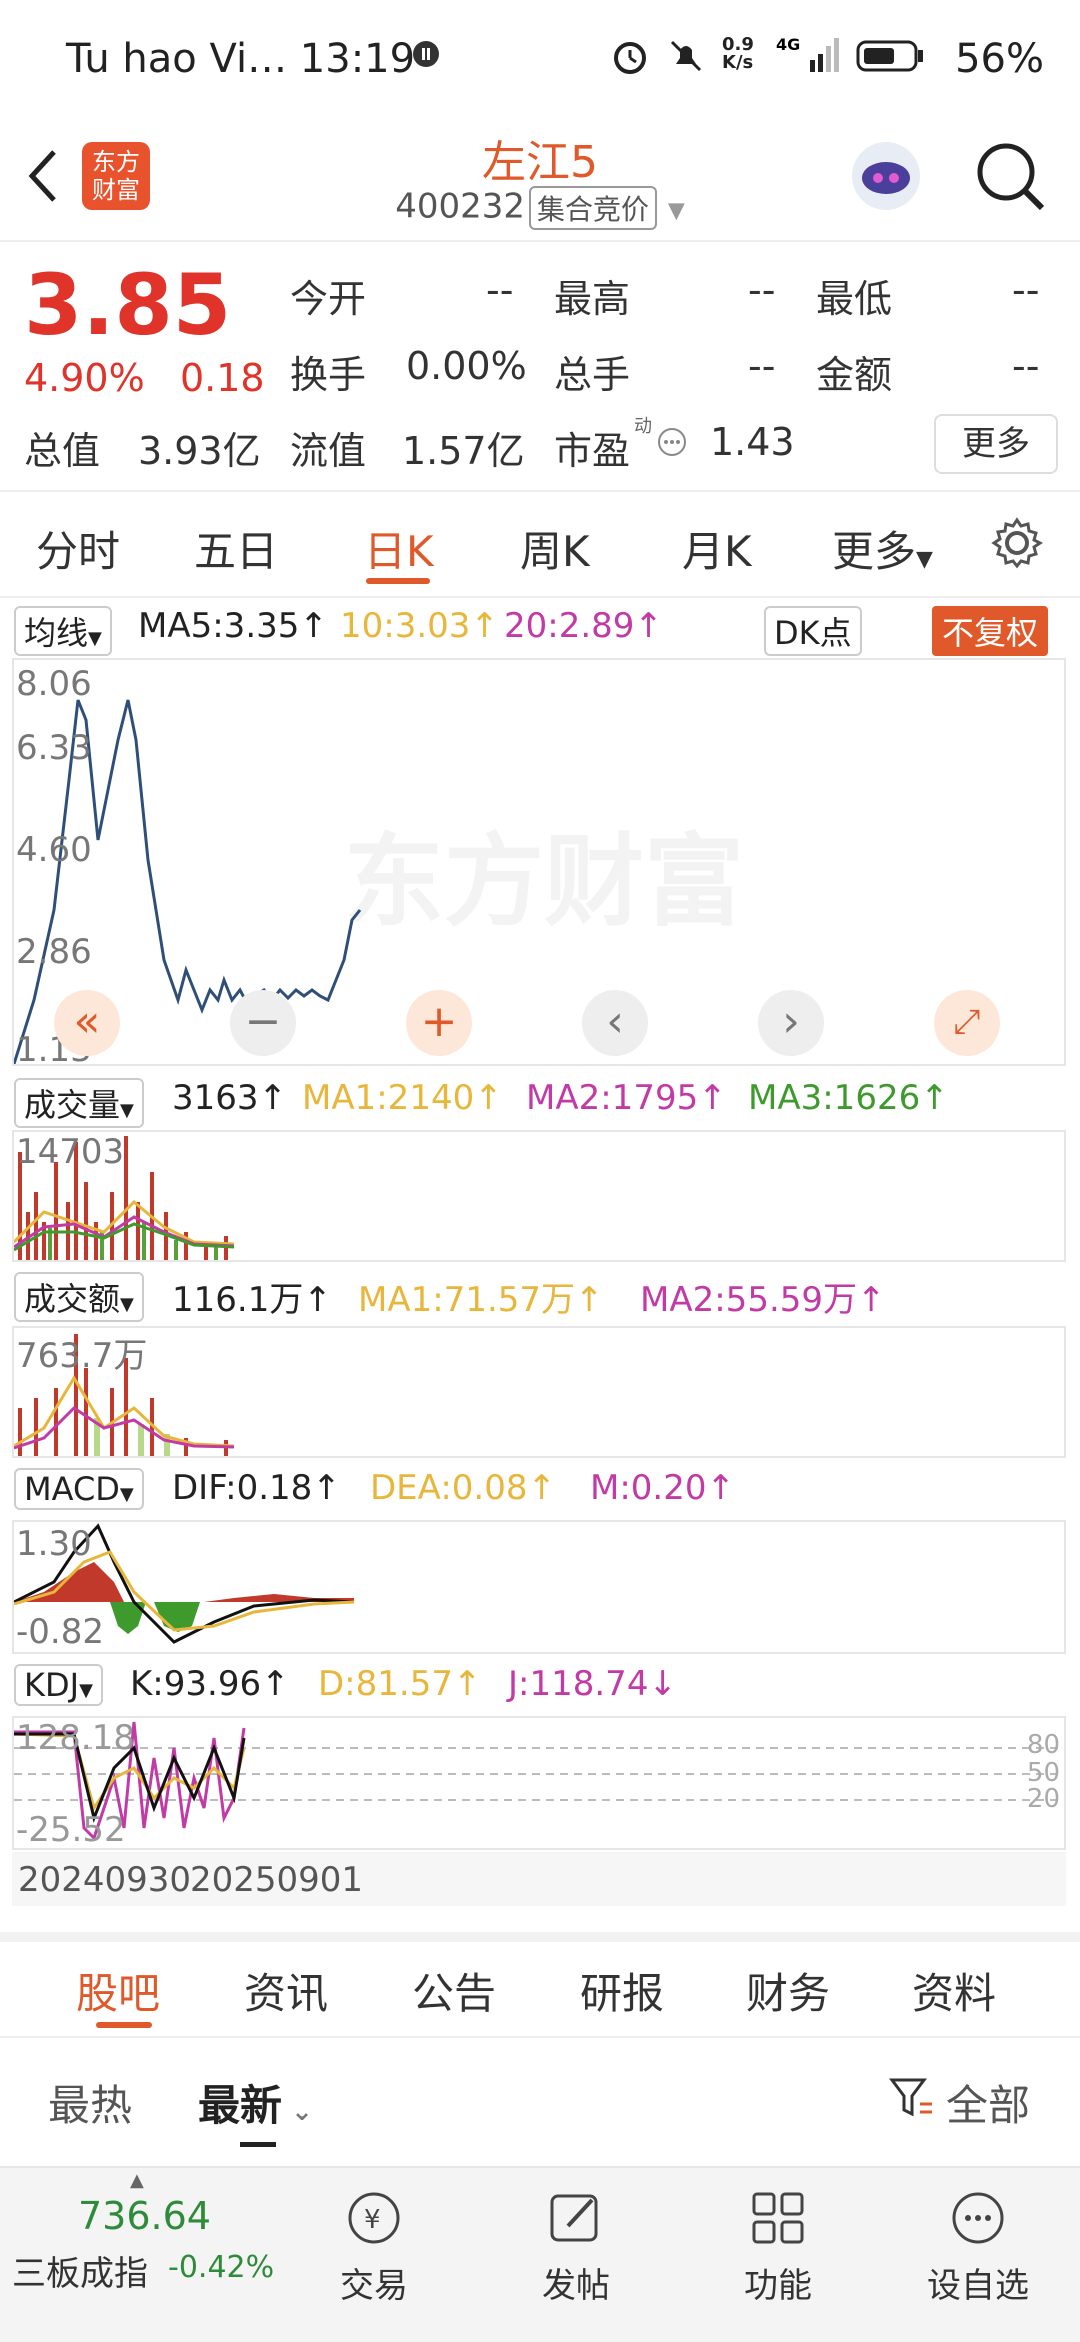 This screenshot has width=1080, height=2342. Describe the element at coordinates (256, 1488) in the screenshot. I see `macd-dif: DIF:0.18↑` at that location.